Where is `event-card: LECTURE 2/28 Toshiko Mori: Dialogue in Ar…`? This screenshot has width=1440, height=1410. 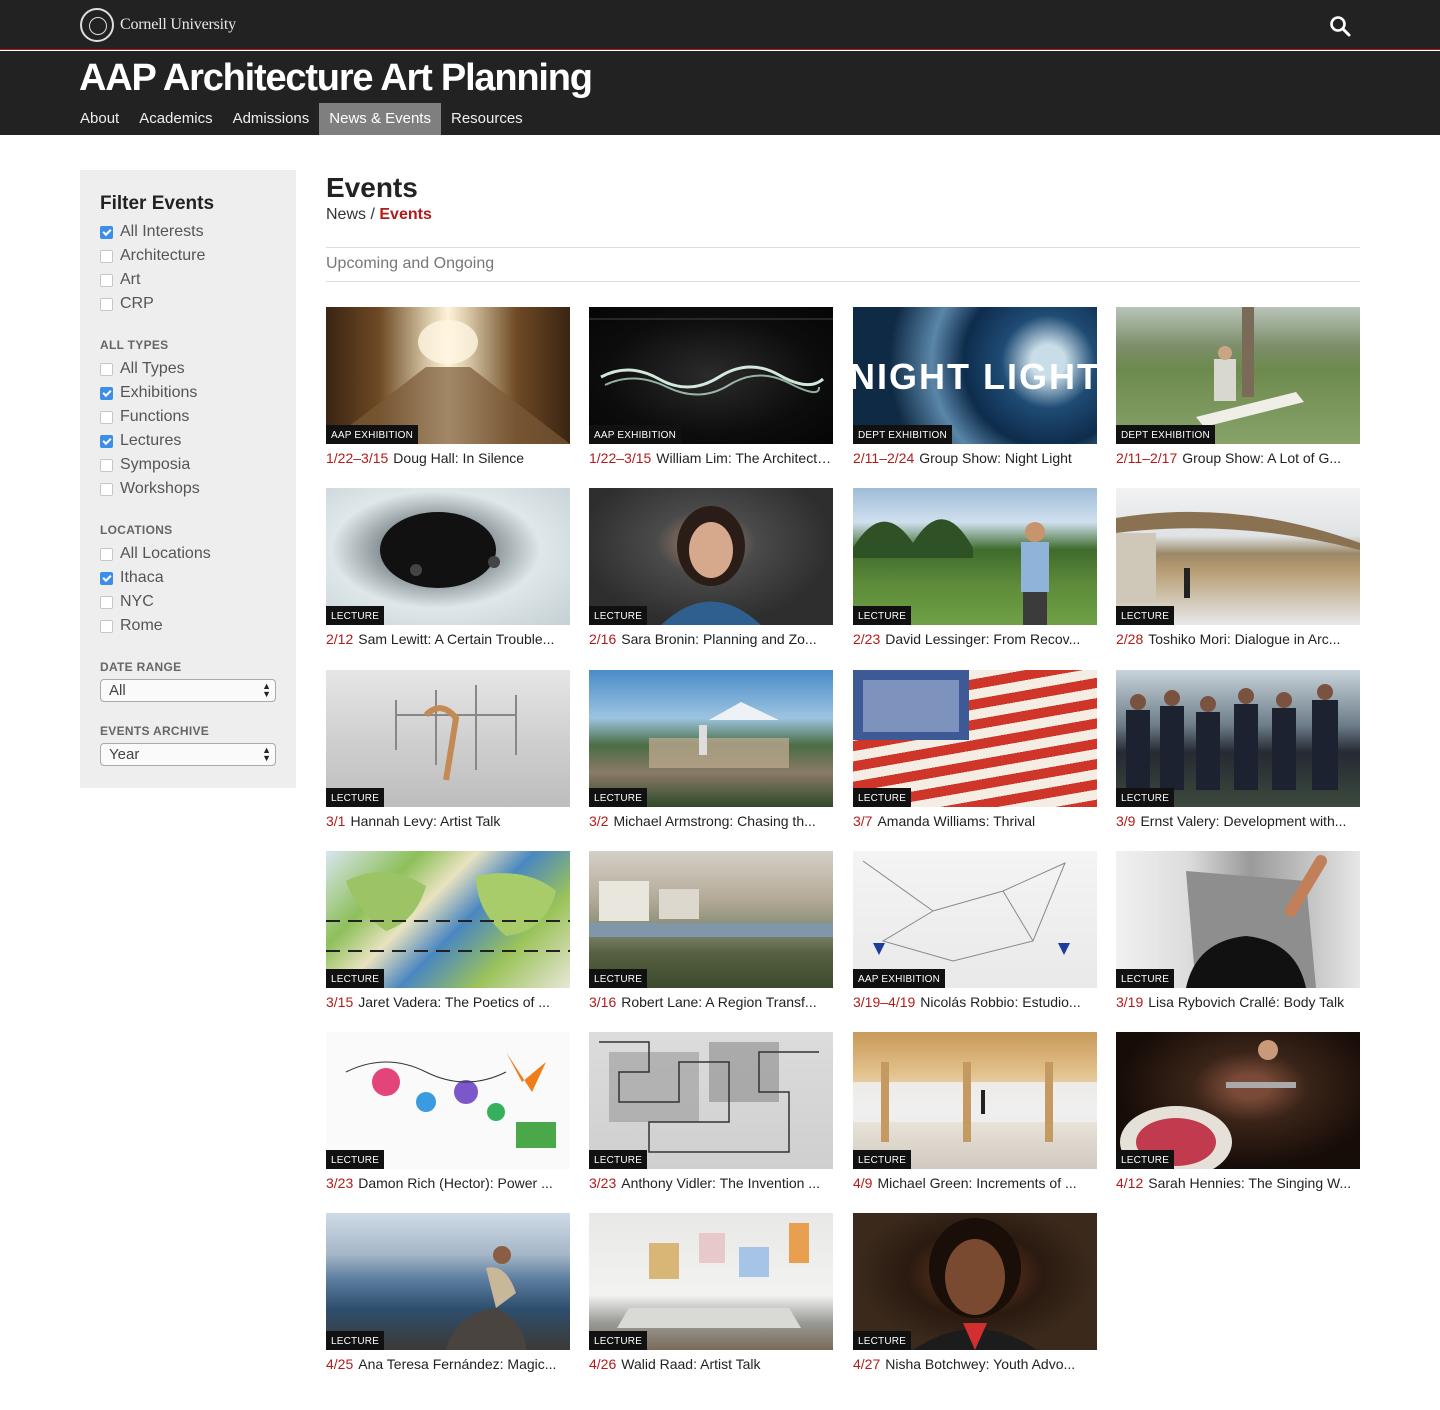 event-card: LECTURE 2/28 Toshiko Mori: Dialogue in Ar… is located at coordinates (1238, 571).